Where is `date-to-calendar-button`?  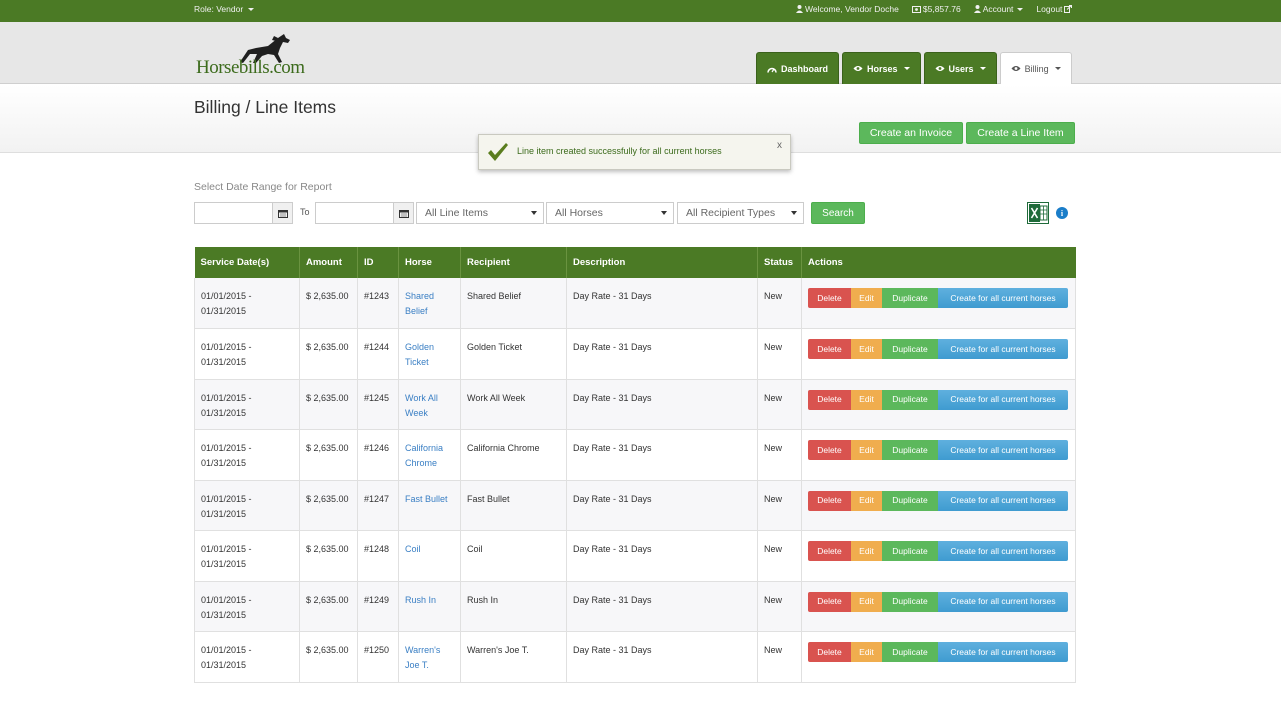
date-to-calendar-button is located at coordinates (403, 213).